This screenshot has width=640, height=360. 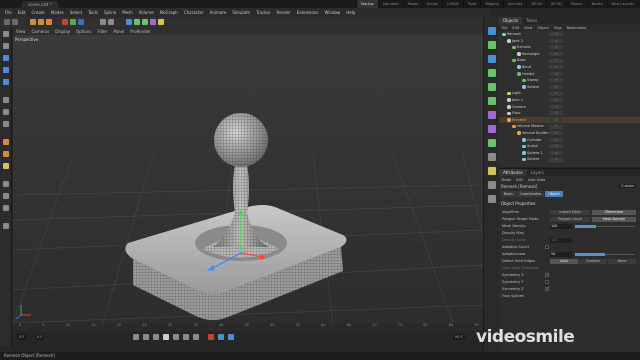 I want to click on om-menu-file: File, so click(x=504, y=28).